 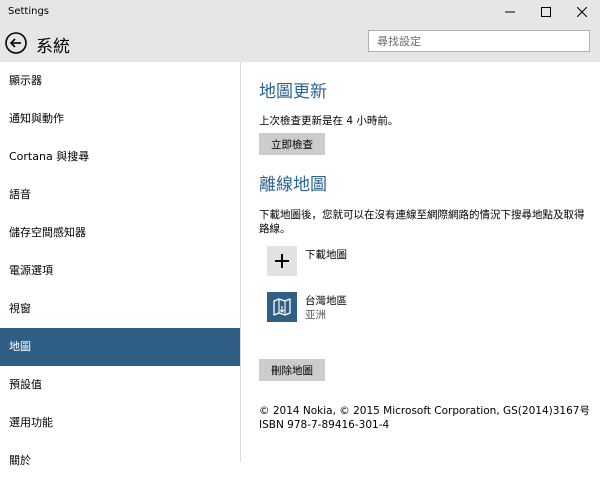 I want to click on sidebar-item-cortana: Cortana 與搜尋, so click(x=120, y=157).